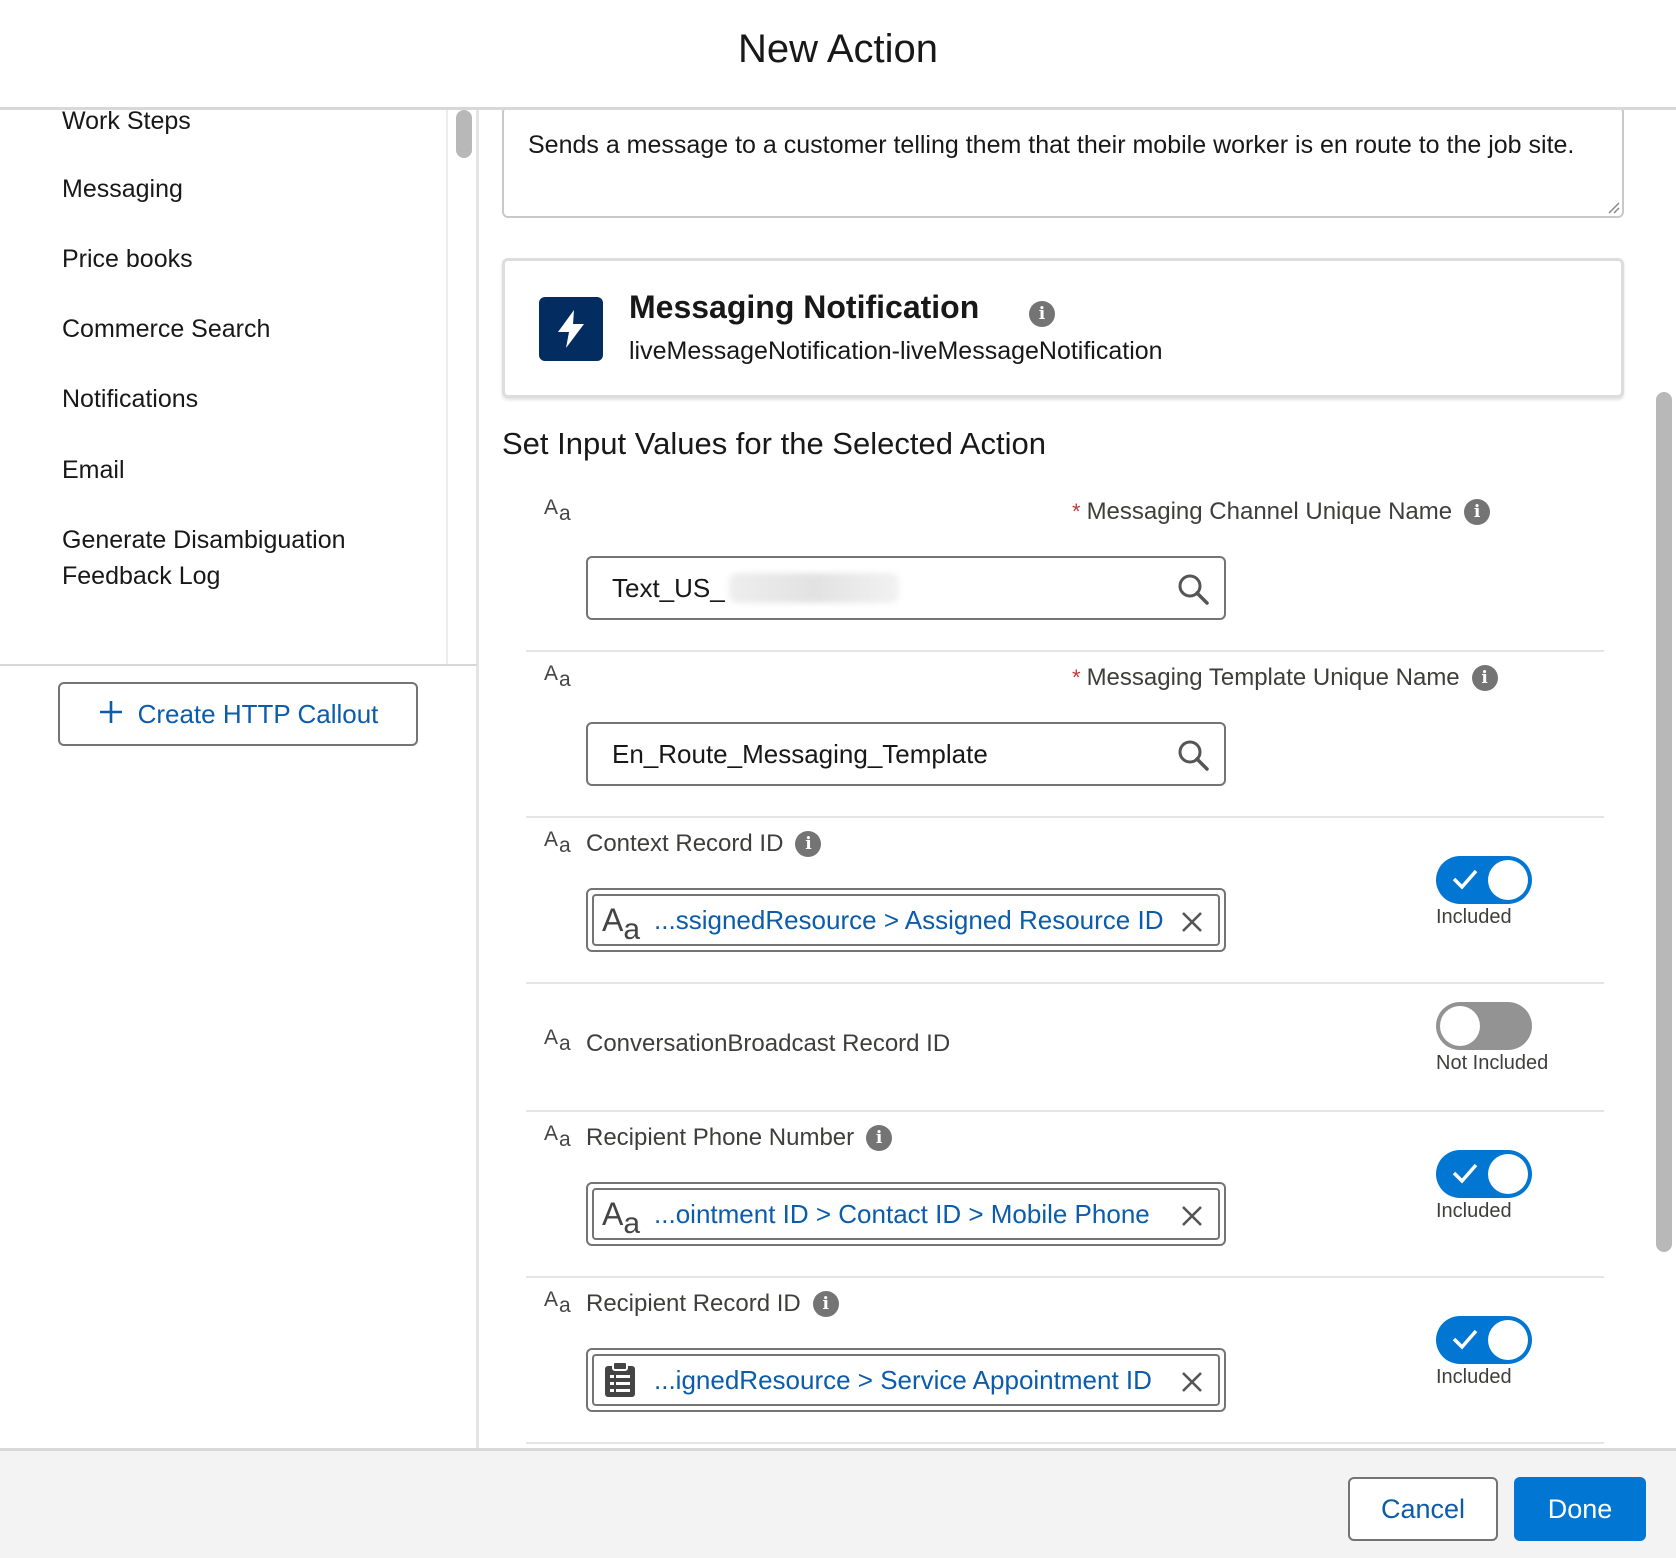 The image size is (1676, 1558). Describe the element at coordinates (813, 588) in the screenshot. I see `redacted-value` at that location.